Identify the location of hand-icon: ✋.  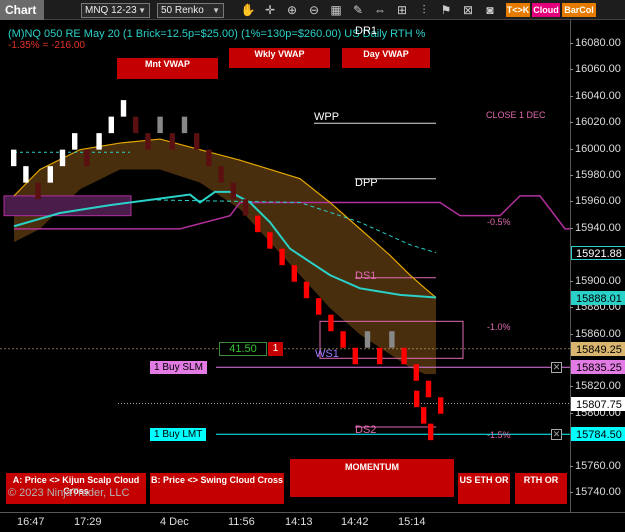
(248, 10).